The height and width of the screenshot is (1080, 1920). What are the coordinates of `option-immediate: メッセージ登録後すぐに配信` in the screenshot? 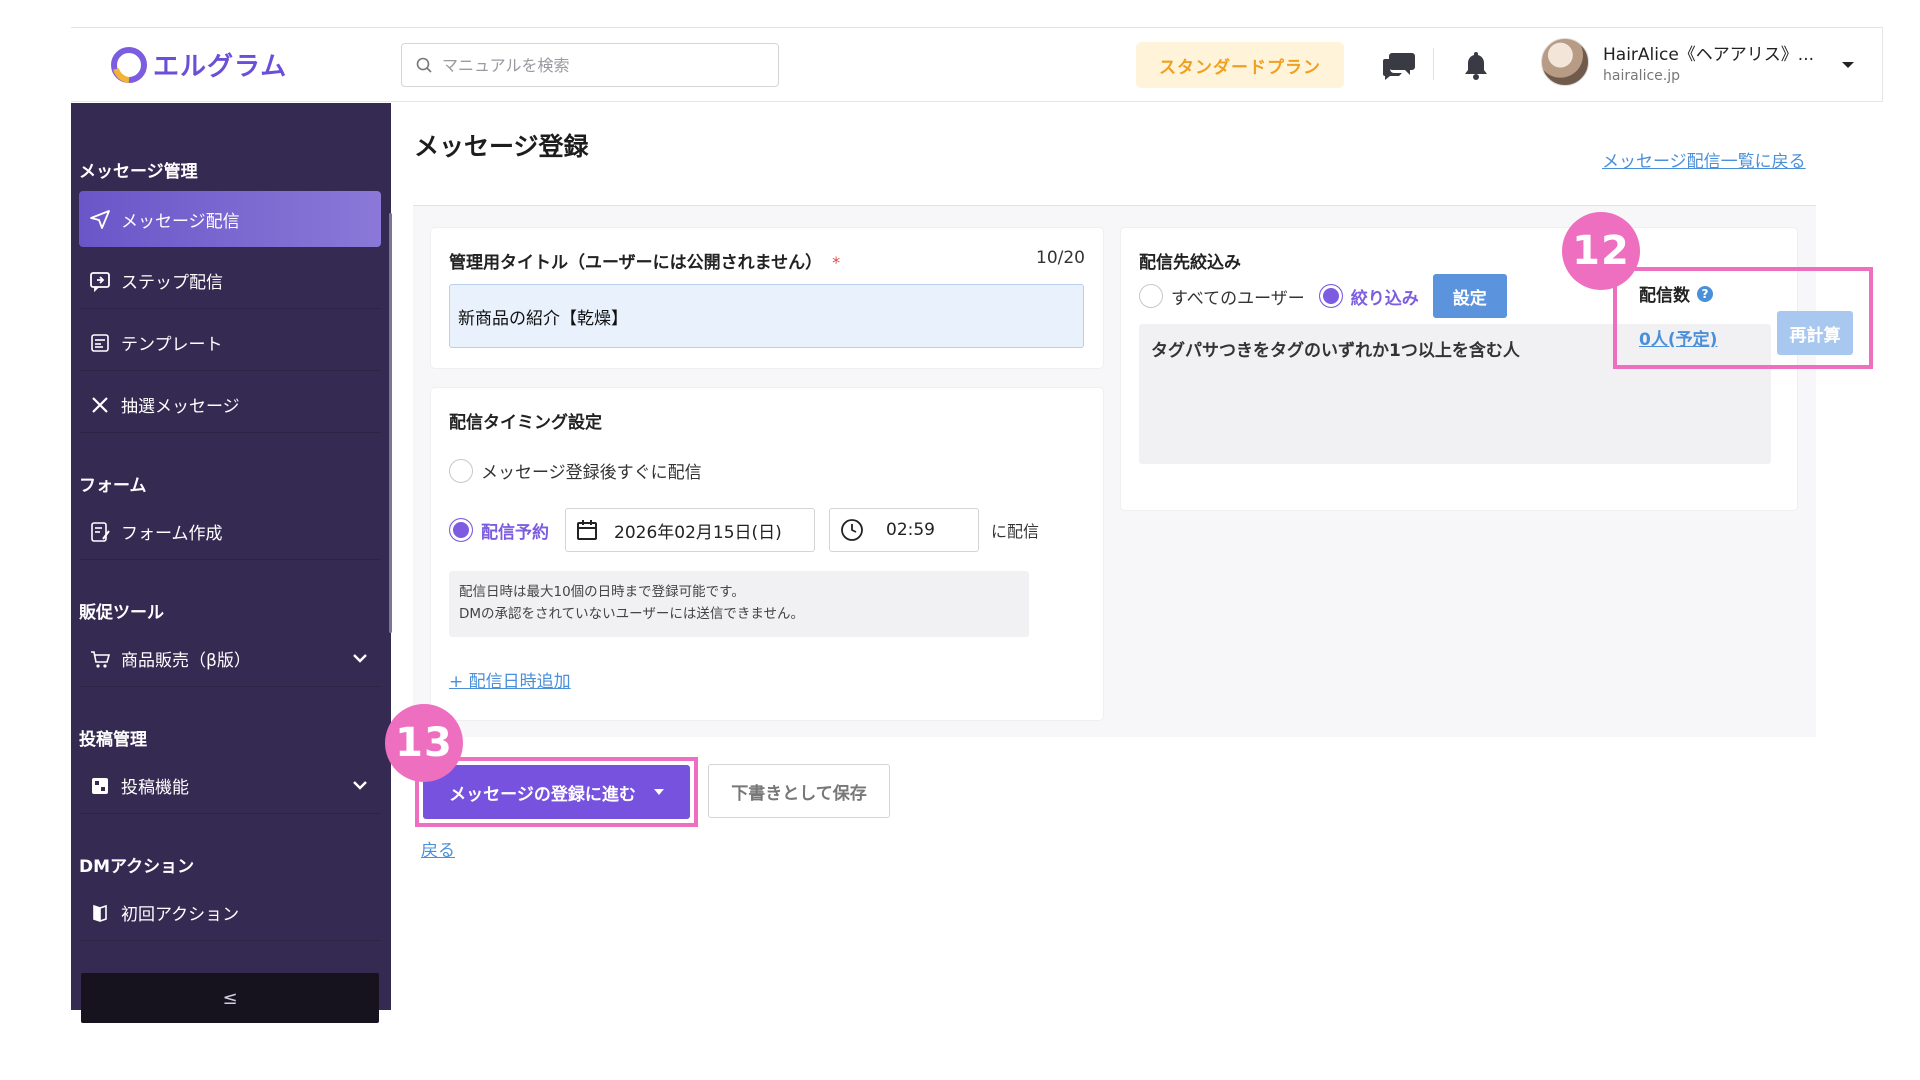 It's located at (575, 470).